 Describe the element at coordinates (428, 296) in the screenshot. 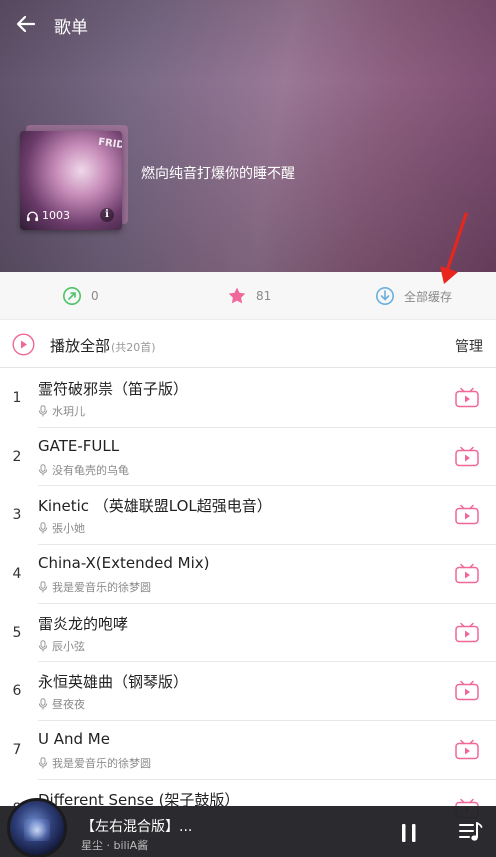

I see `download-all-label: 全部缓存` at that location.